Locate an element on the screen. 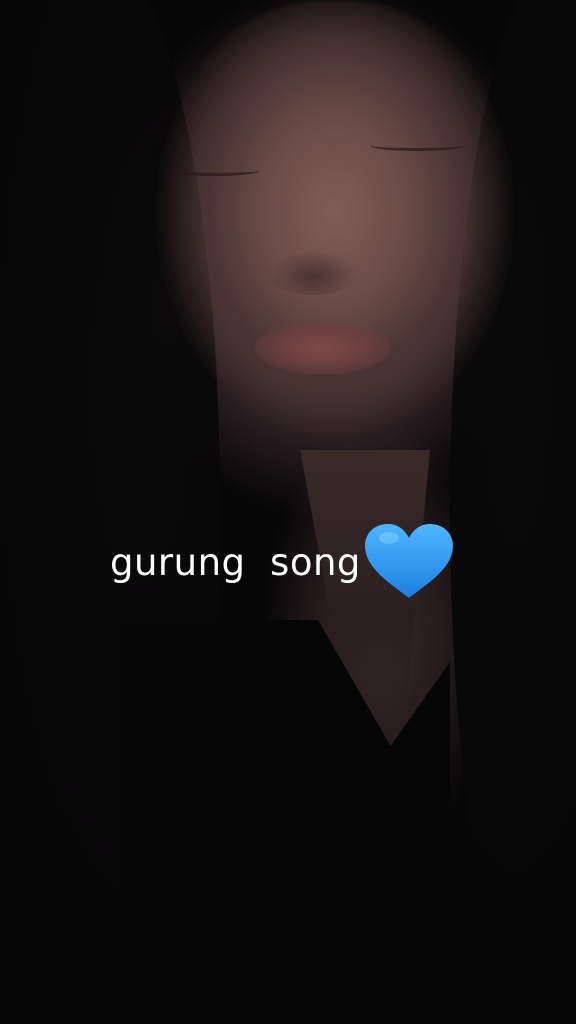 This screenshot has width=576, height=1024. right-eye is located at coordinates (417, 145).